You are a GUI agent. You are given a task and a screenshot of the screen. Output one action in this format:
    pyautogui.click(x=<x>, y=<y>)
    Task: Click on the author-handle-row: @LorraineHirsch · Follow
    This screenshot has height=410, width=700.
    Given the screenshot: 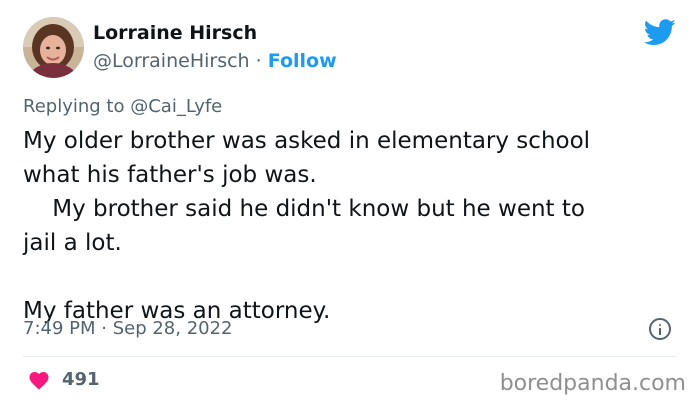 What is the action you would take?
    pyautogui.click(x=215, y=61)
    